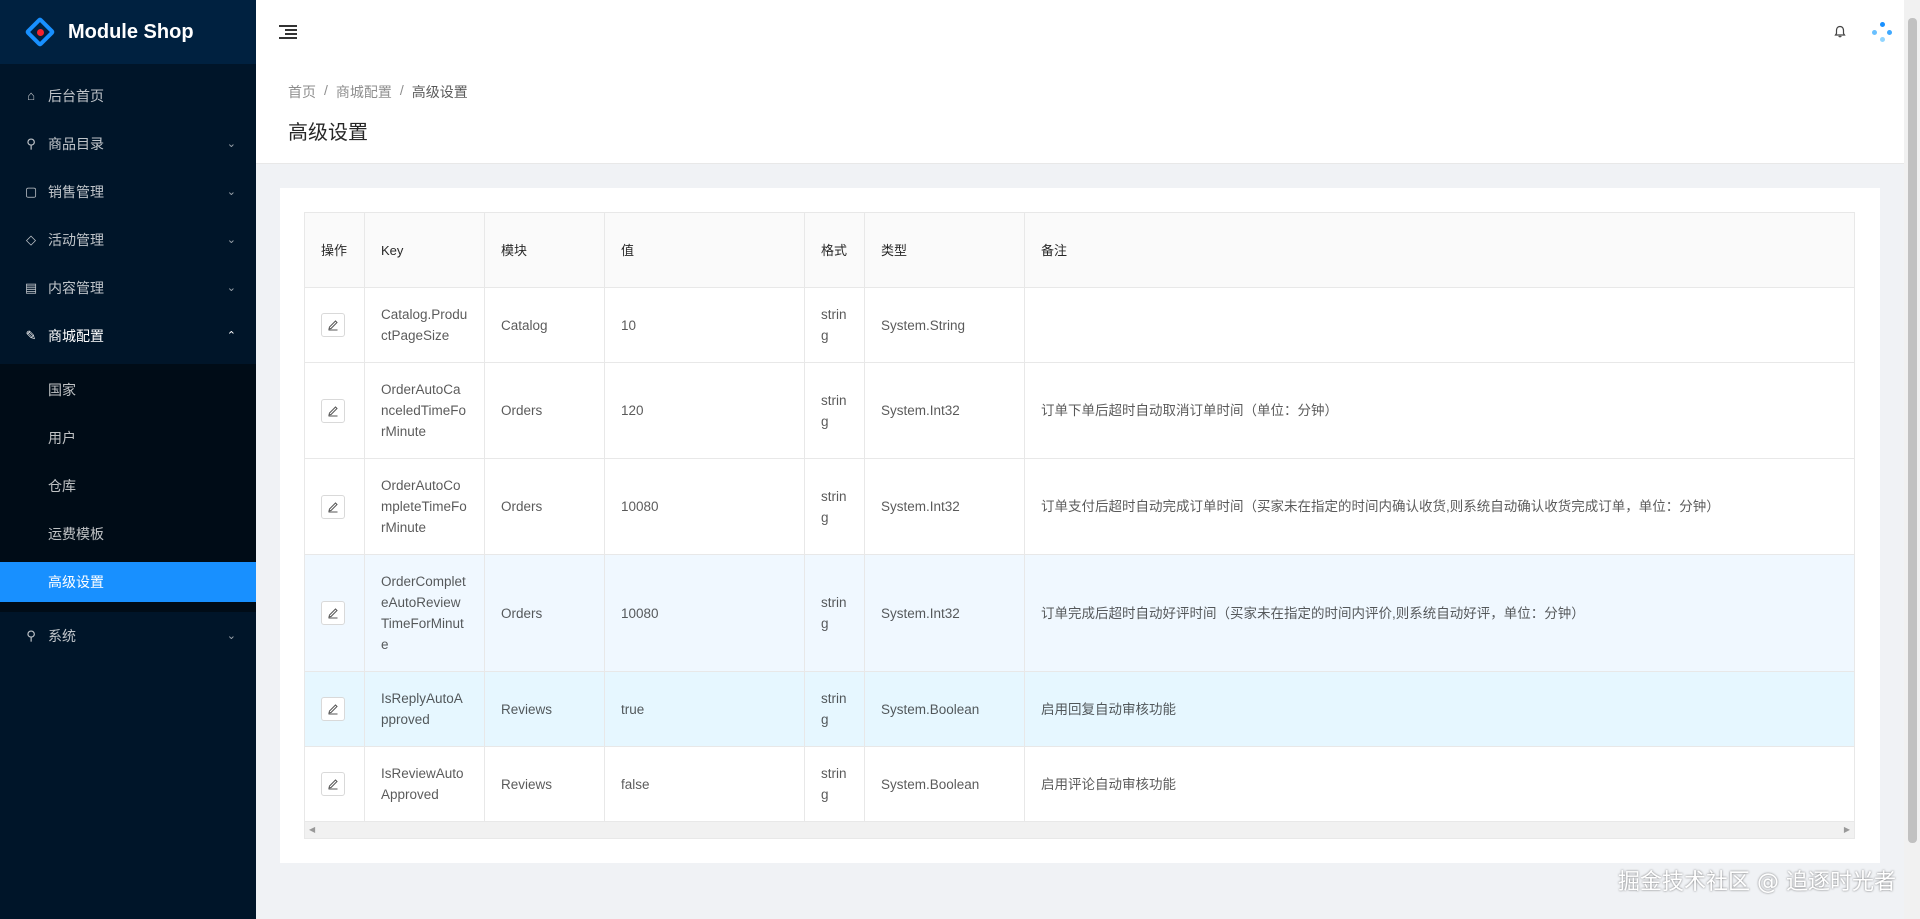  Describe the element at coordinates (704, 410) in the screenshot. I see `value-cell: 120` at that location.